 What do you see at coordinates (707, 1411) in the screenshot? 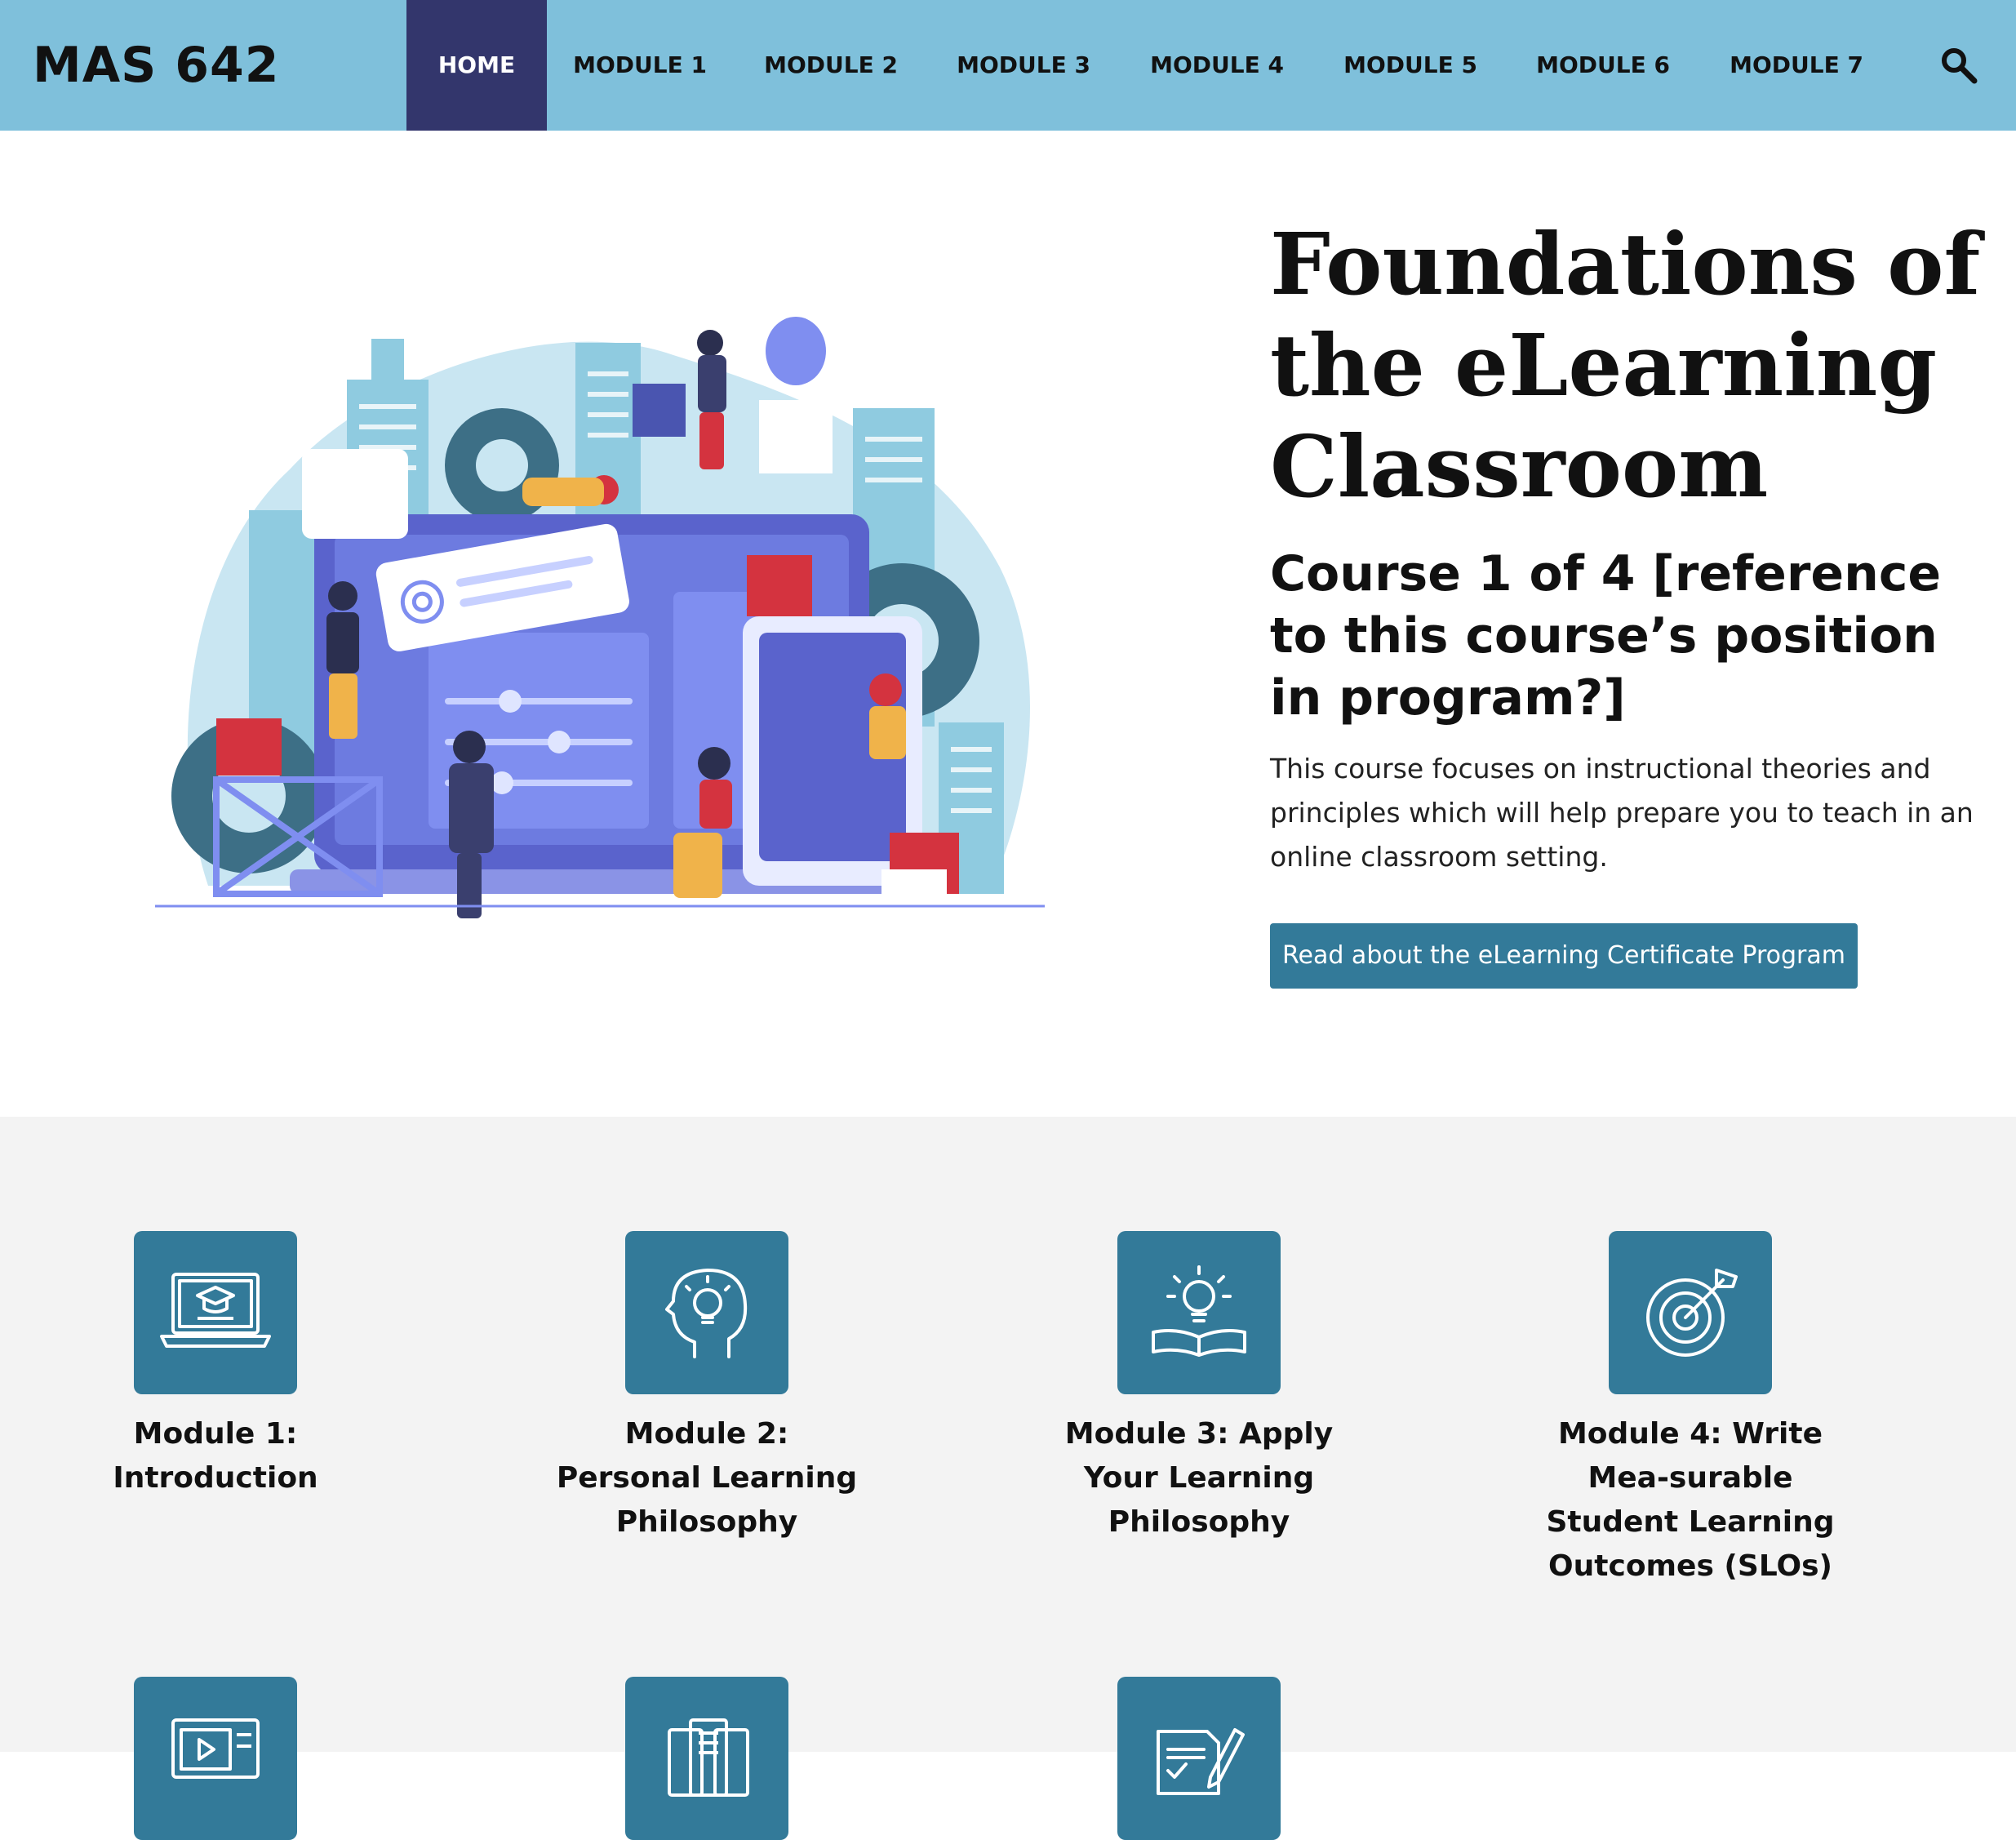
I see `module-card-2: Module 2: Personal Learning Philosophy` at bounding box center [707, 1411].